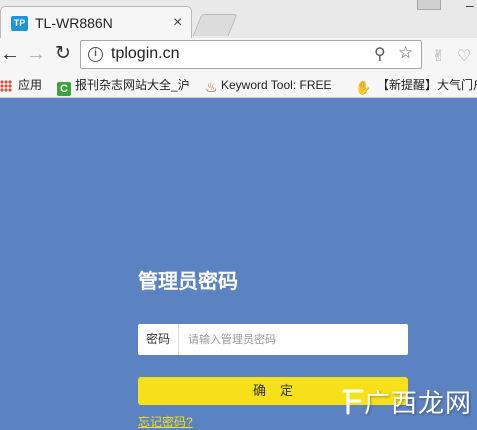 Image resolution: width=477 pixels, height=430 pixels. What do you see at coordinates (132, 85) in the screenshot?
I see `bookmark-label: 报刊杂志网站大全_沪` at bounding box center [132, 85].